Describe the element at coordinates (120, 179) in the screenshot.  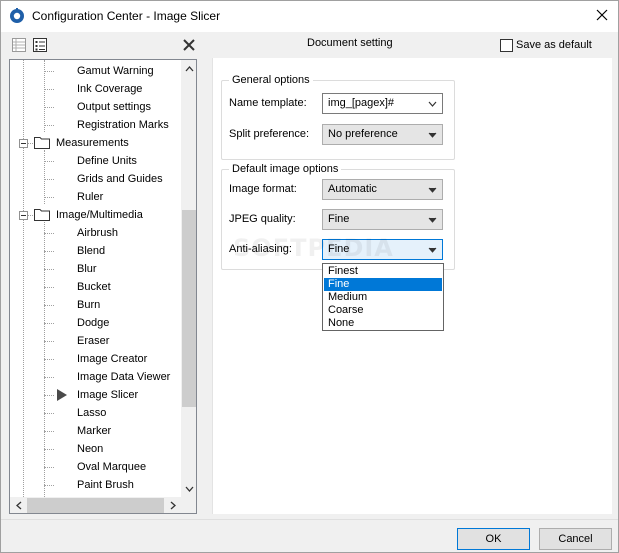
I see `tree-item-label: Grids and Guides` at that location.